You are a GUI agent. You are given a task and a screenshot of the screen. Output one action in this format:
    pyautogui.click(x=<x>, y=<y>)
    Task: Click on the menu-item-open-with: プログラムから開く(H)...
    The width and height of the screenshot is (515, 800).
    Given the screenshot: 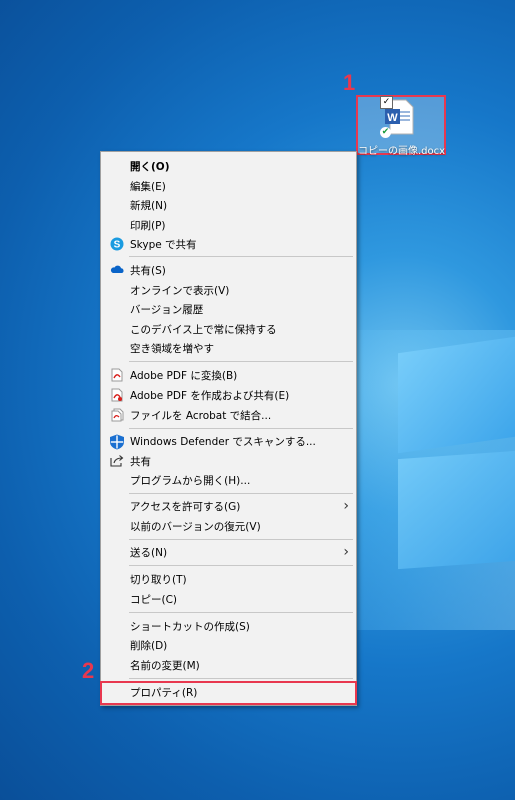 What is the action you would take?
    pyautogui.click(x=228, y=481)
    